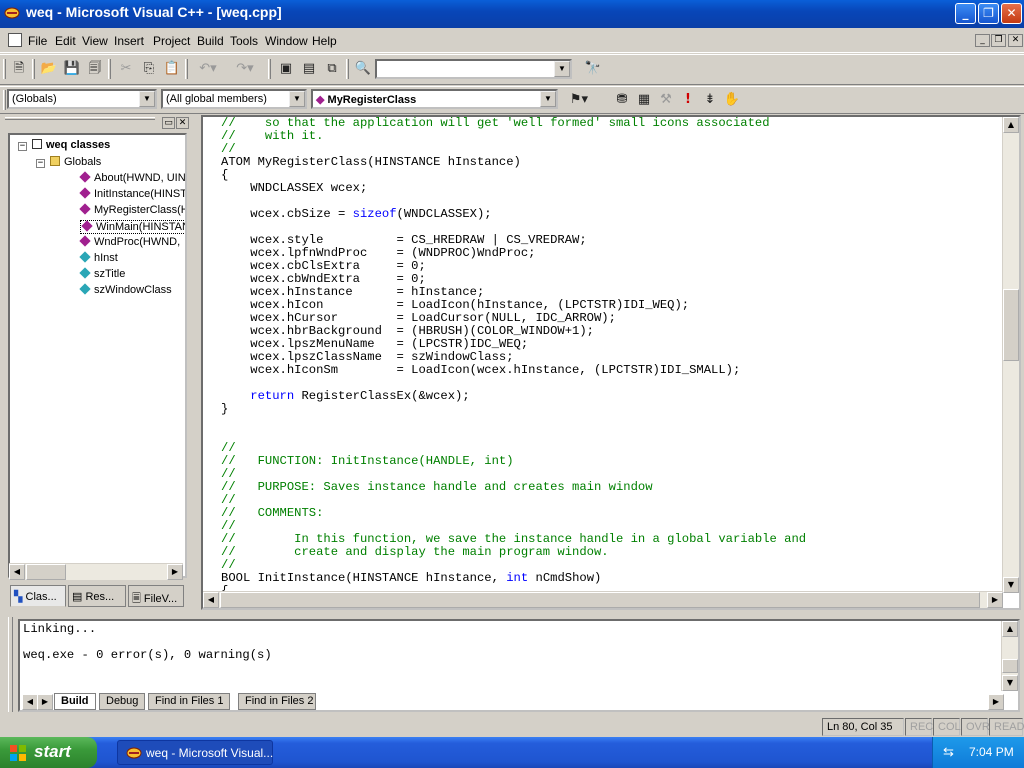 This screenshot has height=768, width=1024. I want to click on tab-build: Build, so click(75, 701).